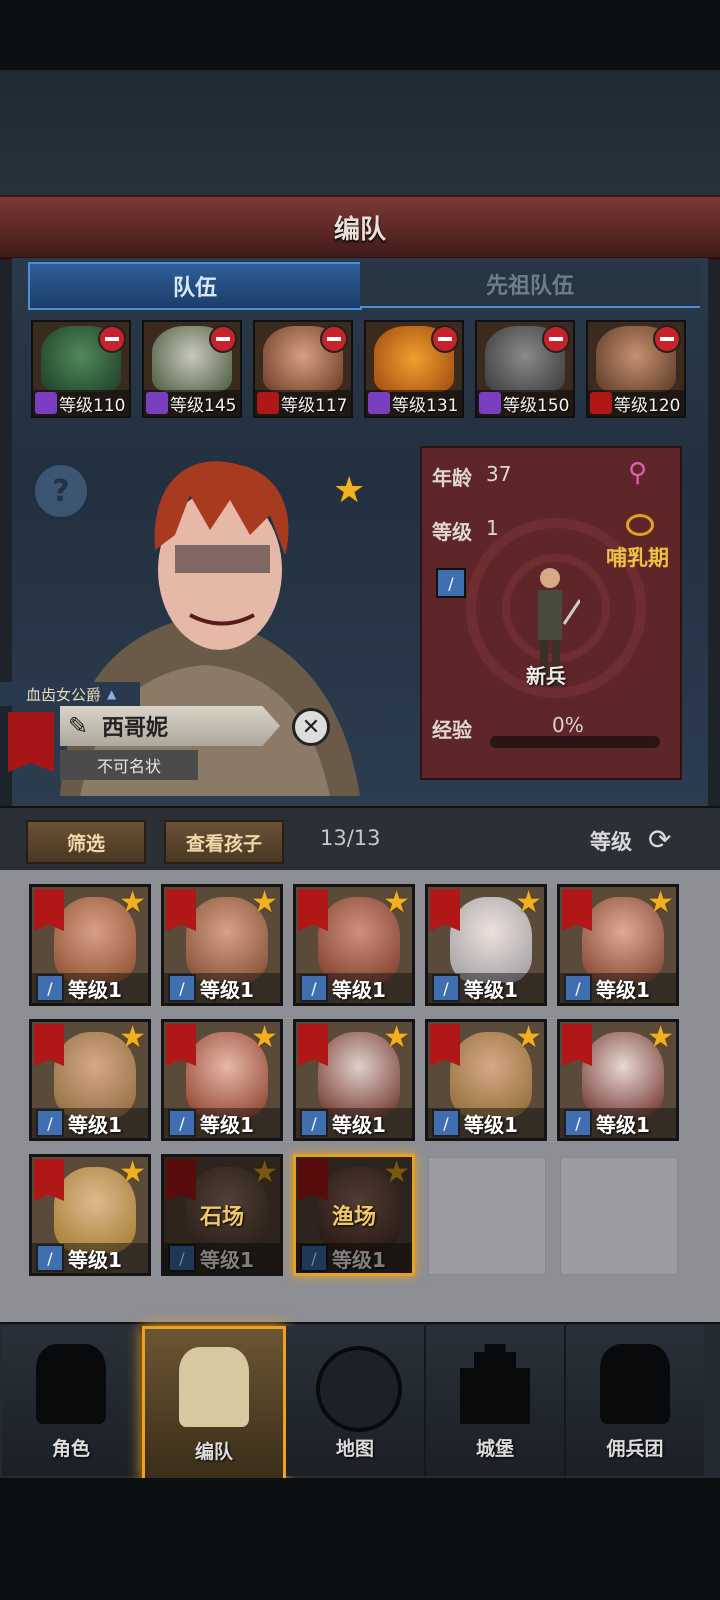 The width and height of the screenshot is (720, 1600). I want to click on filter-button: 筛选, so click(86, 842).